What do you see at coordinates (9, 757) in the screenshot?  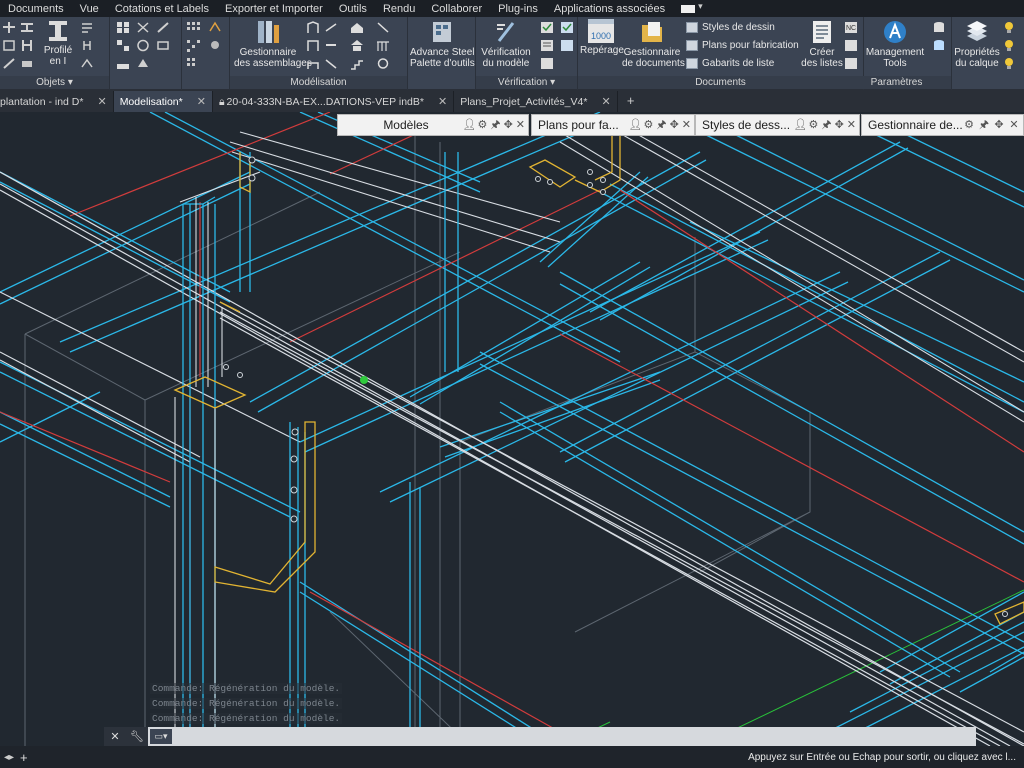 I see `layout-nav-icon: ◂▸` at bounding box center [9, 757].